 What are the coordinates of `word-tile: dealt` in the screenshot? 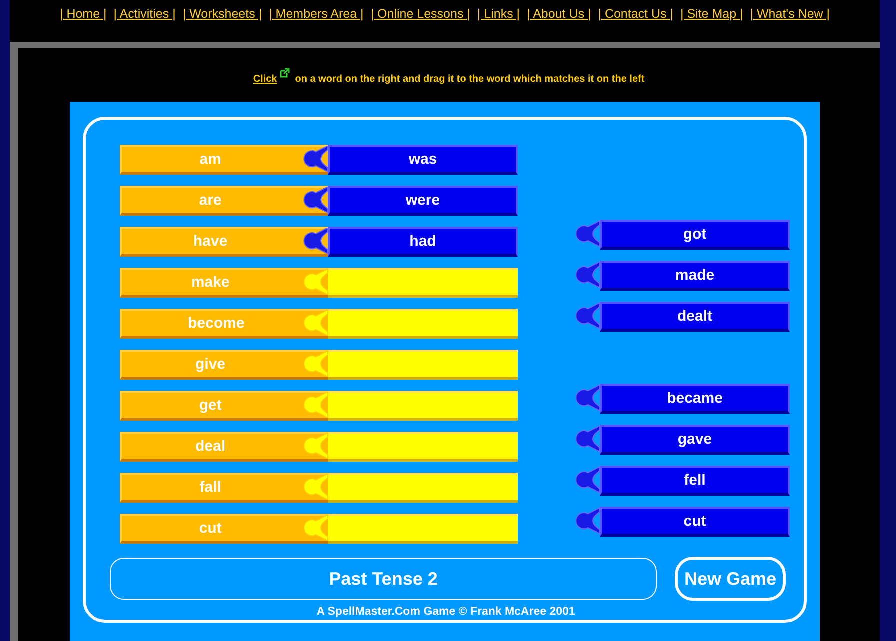 It's located at (695, 317).